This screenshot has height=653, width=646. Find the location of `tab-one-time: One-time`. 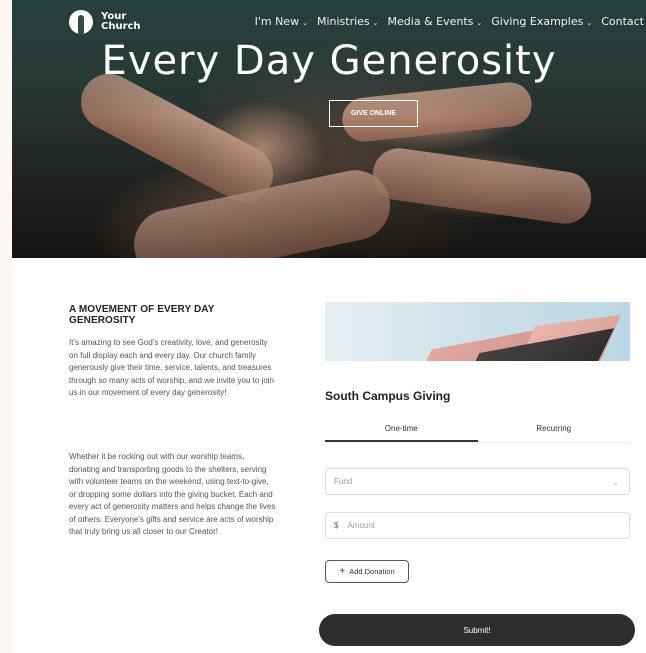

tab-one-time: One-time is located at coordinates (401, 432).